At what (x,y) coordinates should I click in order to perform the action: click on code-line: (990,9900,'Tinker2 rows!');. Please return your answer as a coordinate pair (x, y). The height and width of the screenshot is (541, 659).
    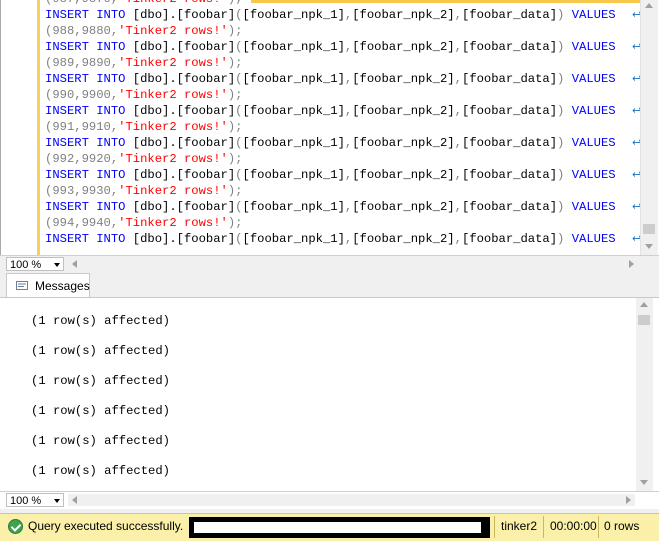
    Looking at the image, I should click on (330, 95).